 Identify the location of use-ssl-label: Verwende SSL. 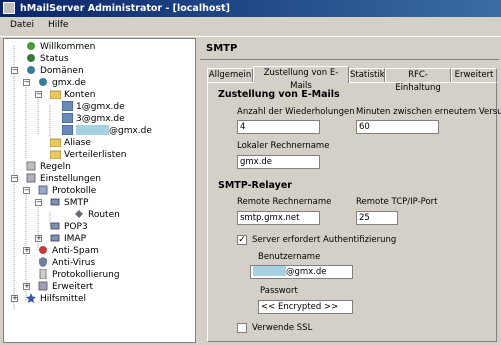
(282, 328).